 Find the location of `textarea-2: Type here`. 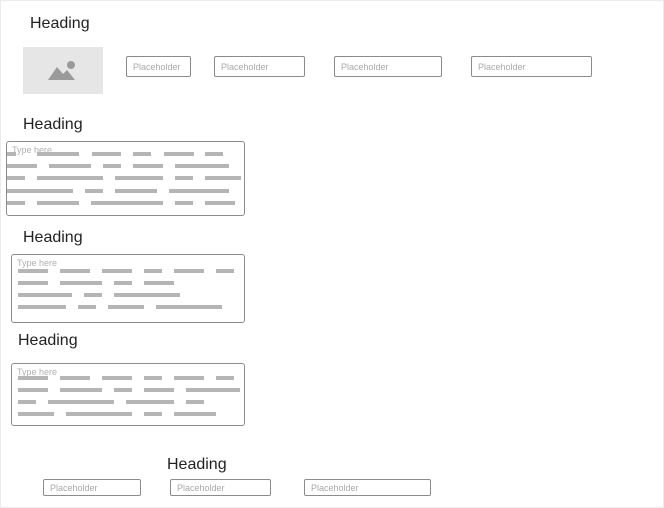

textarea-2: Type here is located at coordinates (128, 288).